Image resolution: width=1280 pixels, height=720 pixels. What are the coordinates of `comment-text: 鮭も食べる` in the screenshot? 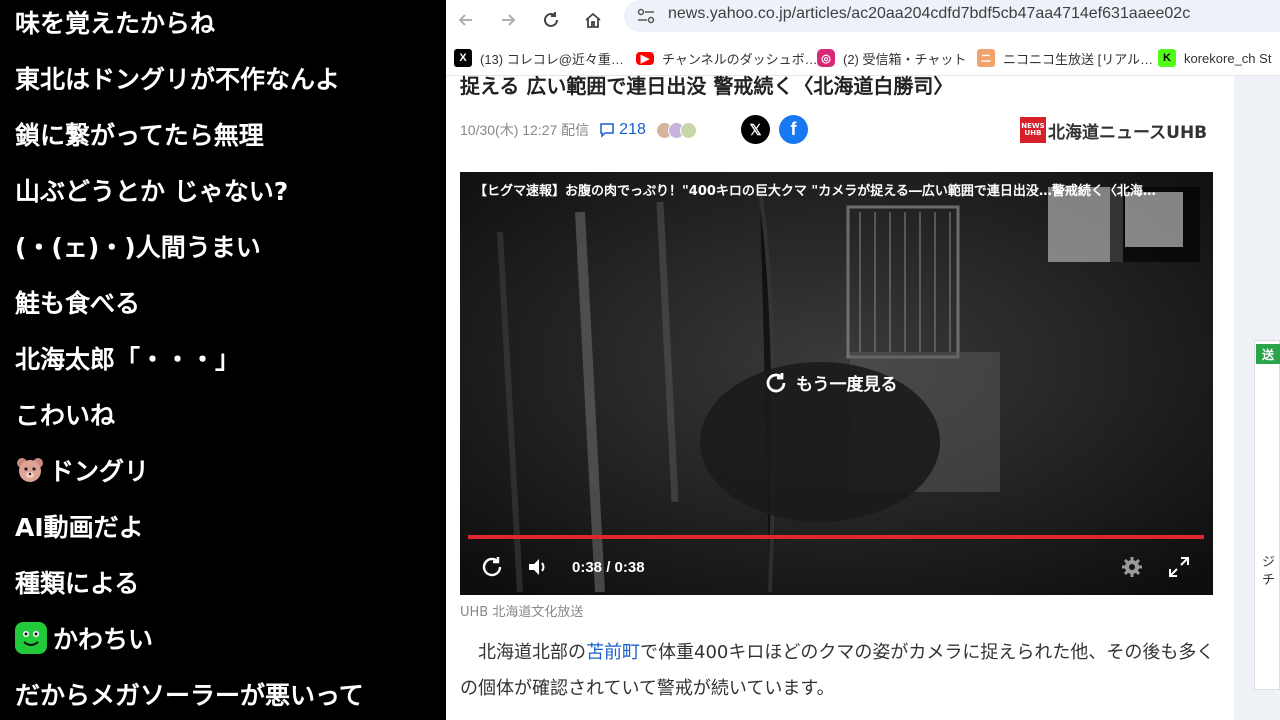 It's located at (78, 303).